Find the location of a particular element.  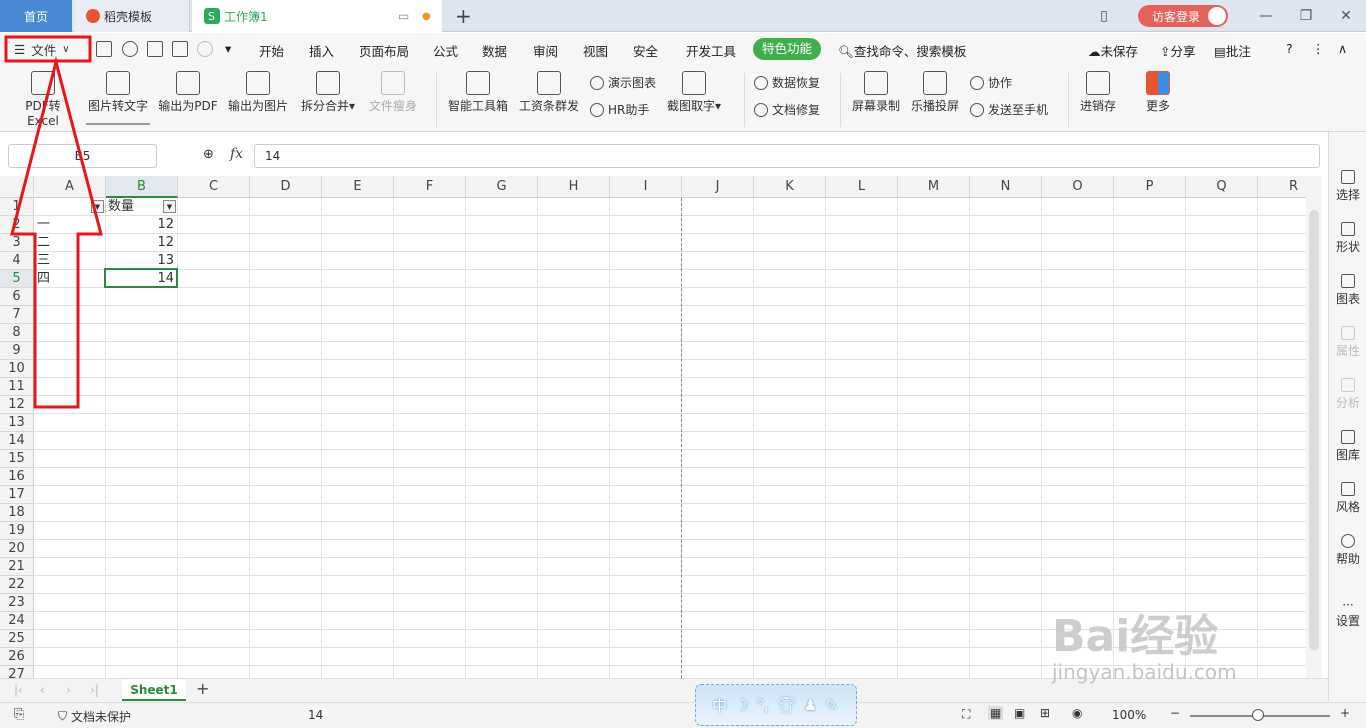

column-header-a: A is located at coordinates (70, 187).